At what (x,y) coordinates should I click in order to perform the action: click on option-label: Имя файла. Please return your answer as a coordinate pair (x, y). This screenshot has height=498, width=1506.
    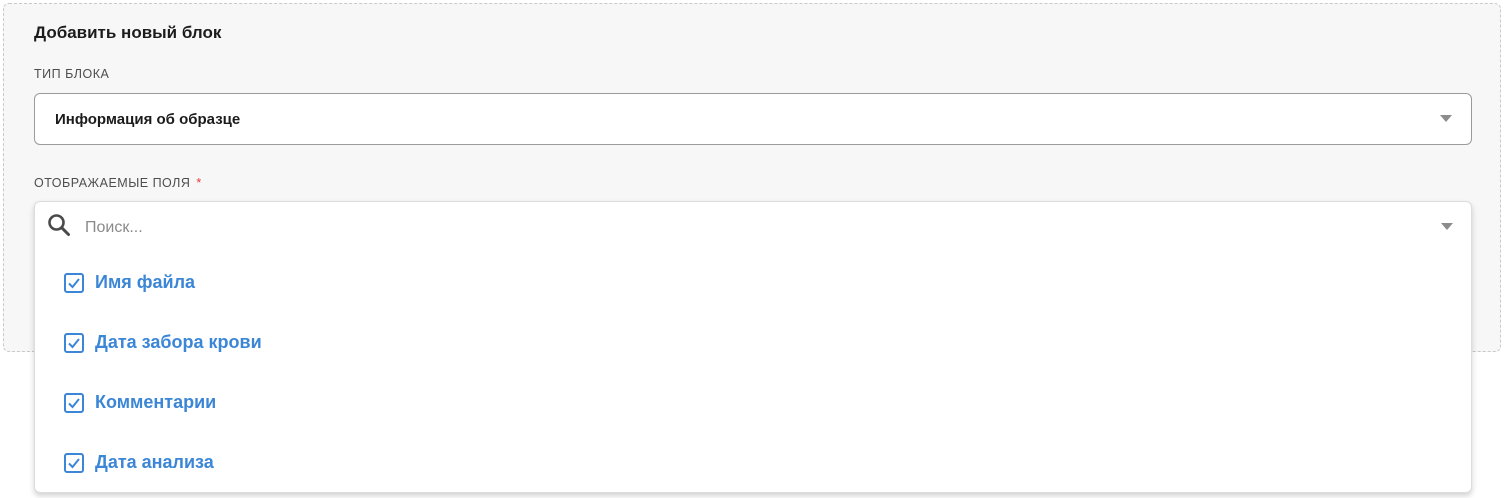
    Looking at the image, I should click on (145, 282).